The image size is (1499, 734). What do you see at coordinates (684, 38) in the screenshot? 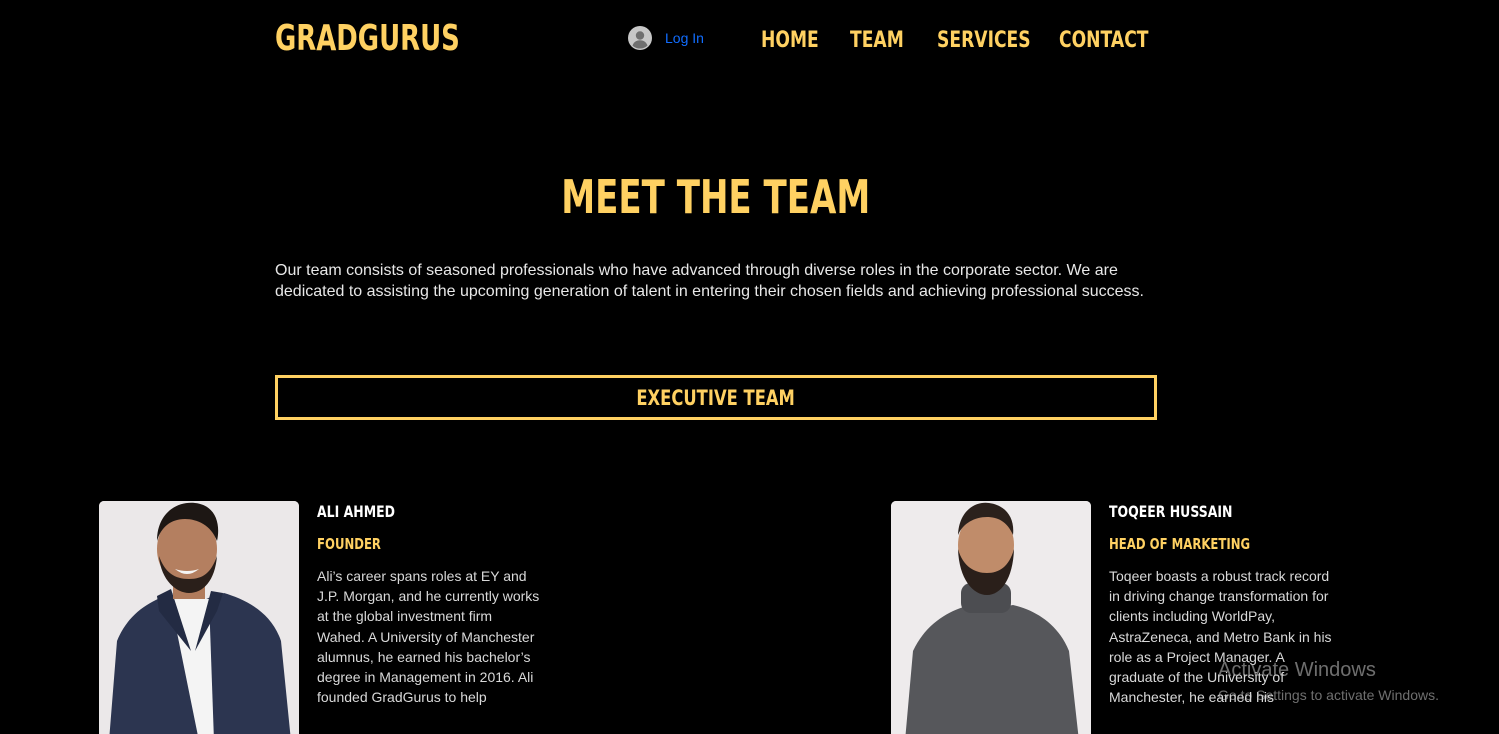
I see `login-label: Log In` at bounding box center [684, 38].